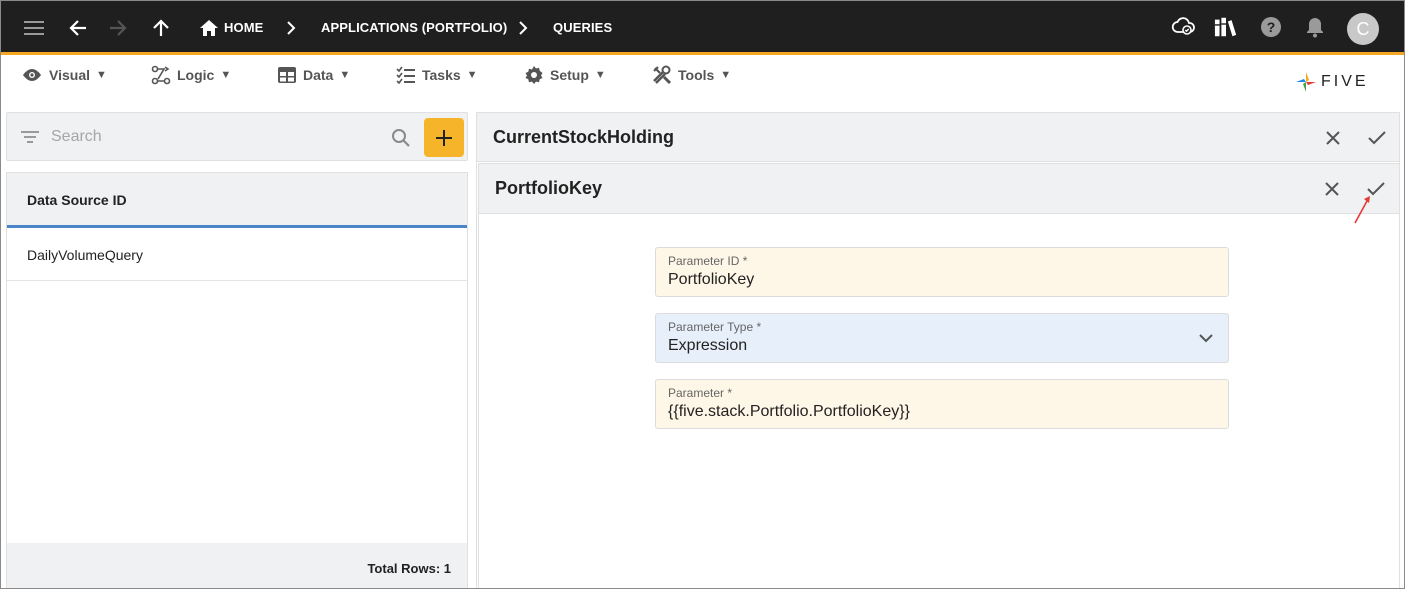 Image resolution: width=1405 pixels, height=589 pixels. Describe the element at coordinates (662, 75) in the screenshot. I see `tools-icon` at that location.